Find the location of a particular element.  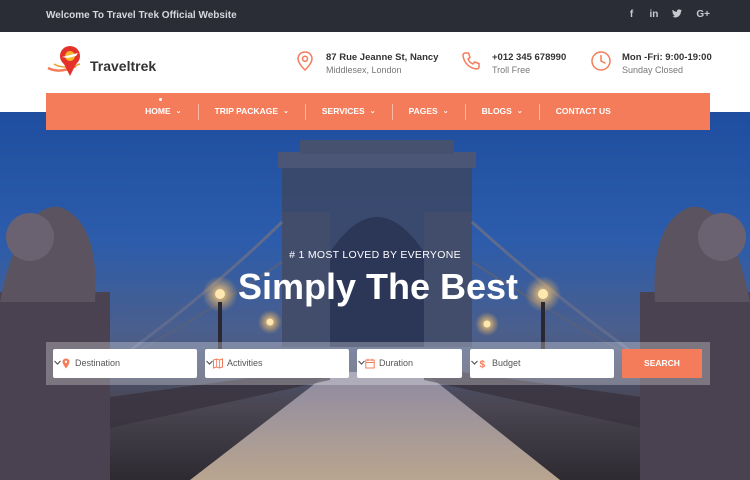

nav-item-contact-us: CONTACT US is located at coordinates (583, 111).